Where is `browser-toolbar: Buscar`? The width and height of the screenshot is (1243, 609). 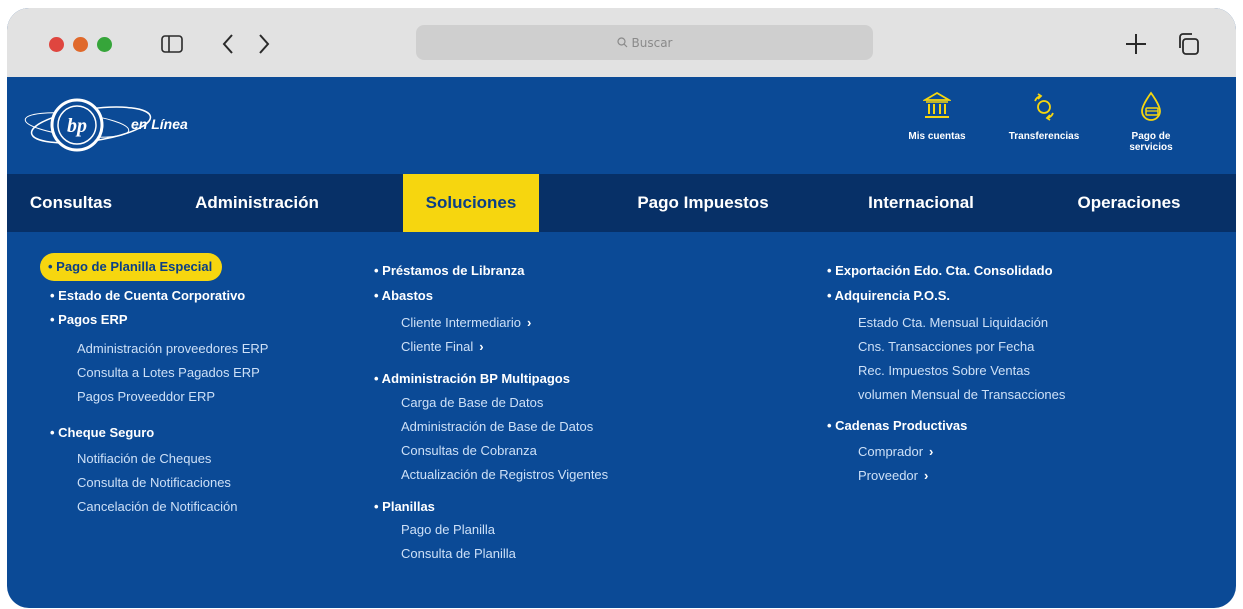 browser-toolbar: Buscar is located at coordinates (621, 42).